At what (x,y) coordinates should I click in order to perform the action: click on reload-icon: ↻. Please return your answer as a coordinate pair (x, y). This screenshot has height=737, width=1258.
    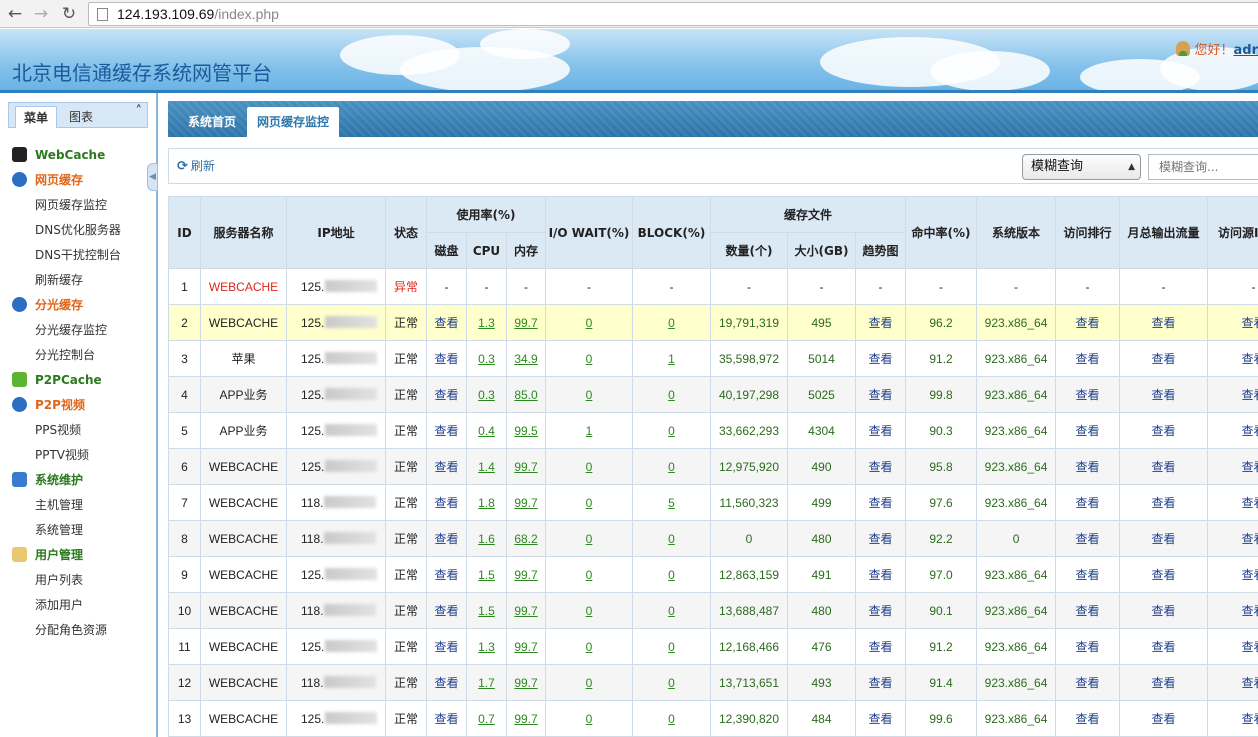
    Looking at the image, I should click on (69, 14).